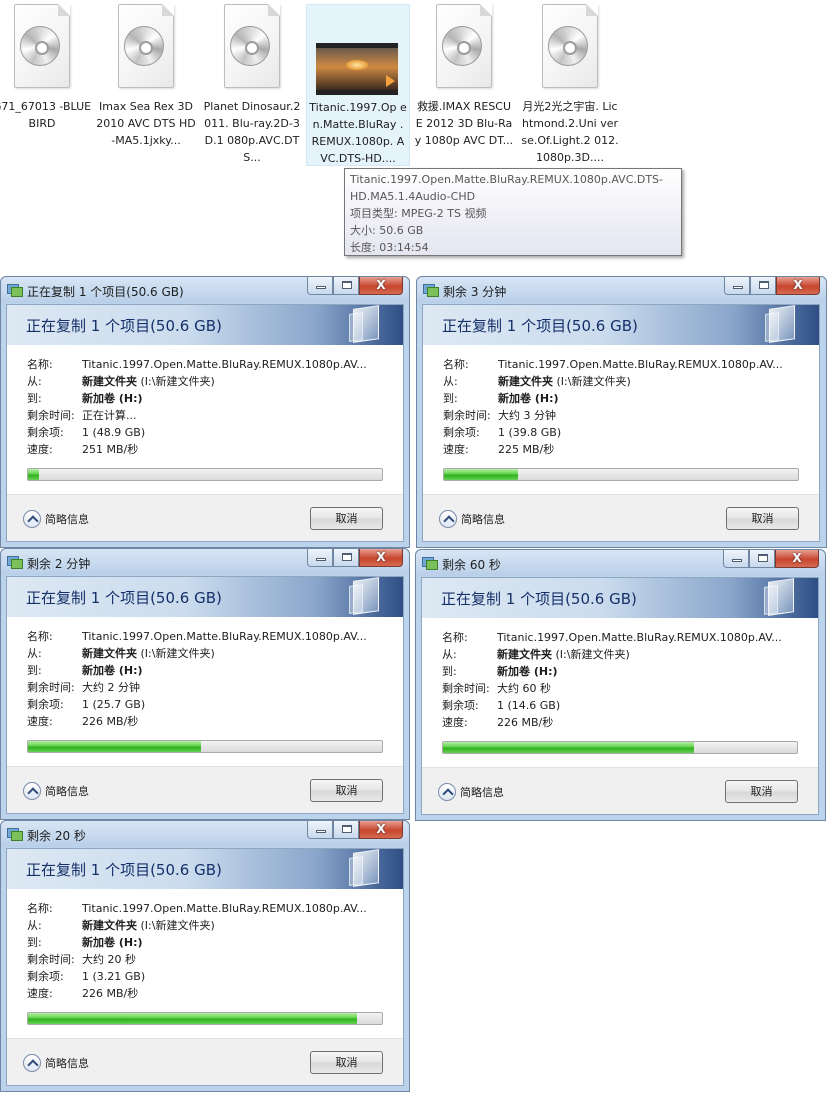 This screenshot has width=827, height=1093. What do you see at coordinates (620, 563) in the screenshot?
I see `dialog-titlebar: 剩余 60 秒 X` at bounding box center [620, 563].